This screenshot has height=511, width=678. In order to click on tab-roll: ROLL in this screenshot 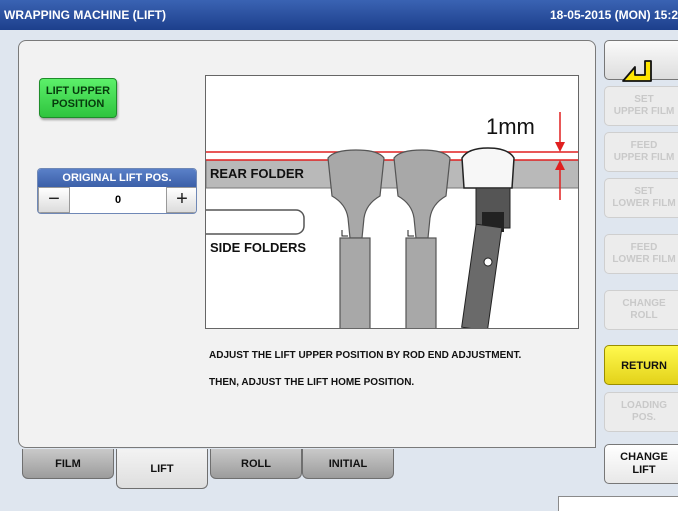, I will do `click(256, 464)`.